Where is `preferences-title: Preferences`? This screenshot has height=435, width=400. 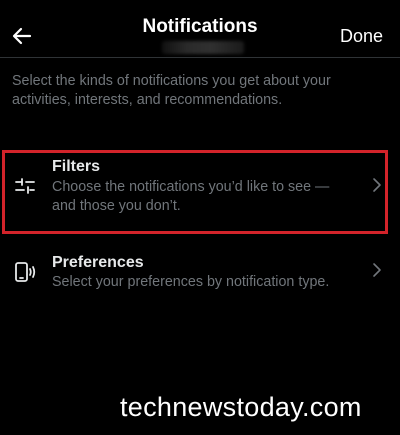 preferences-title: Preferences is located at coordinates (98, 262).